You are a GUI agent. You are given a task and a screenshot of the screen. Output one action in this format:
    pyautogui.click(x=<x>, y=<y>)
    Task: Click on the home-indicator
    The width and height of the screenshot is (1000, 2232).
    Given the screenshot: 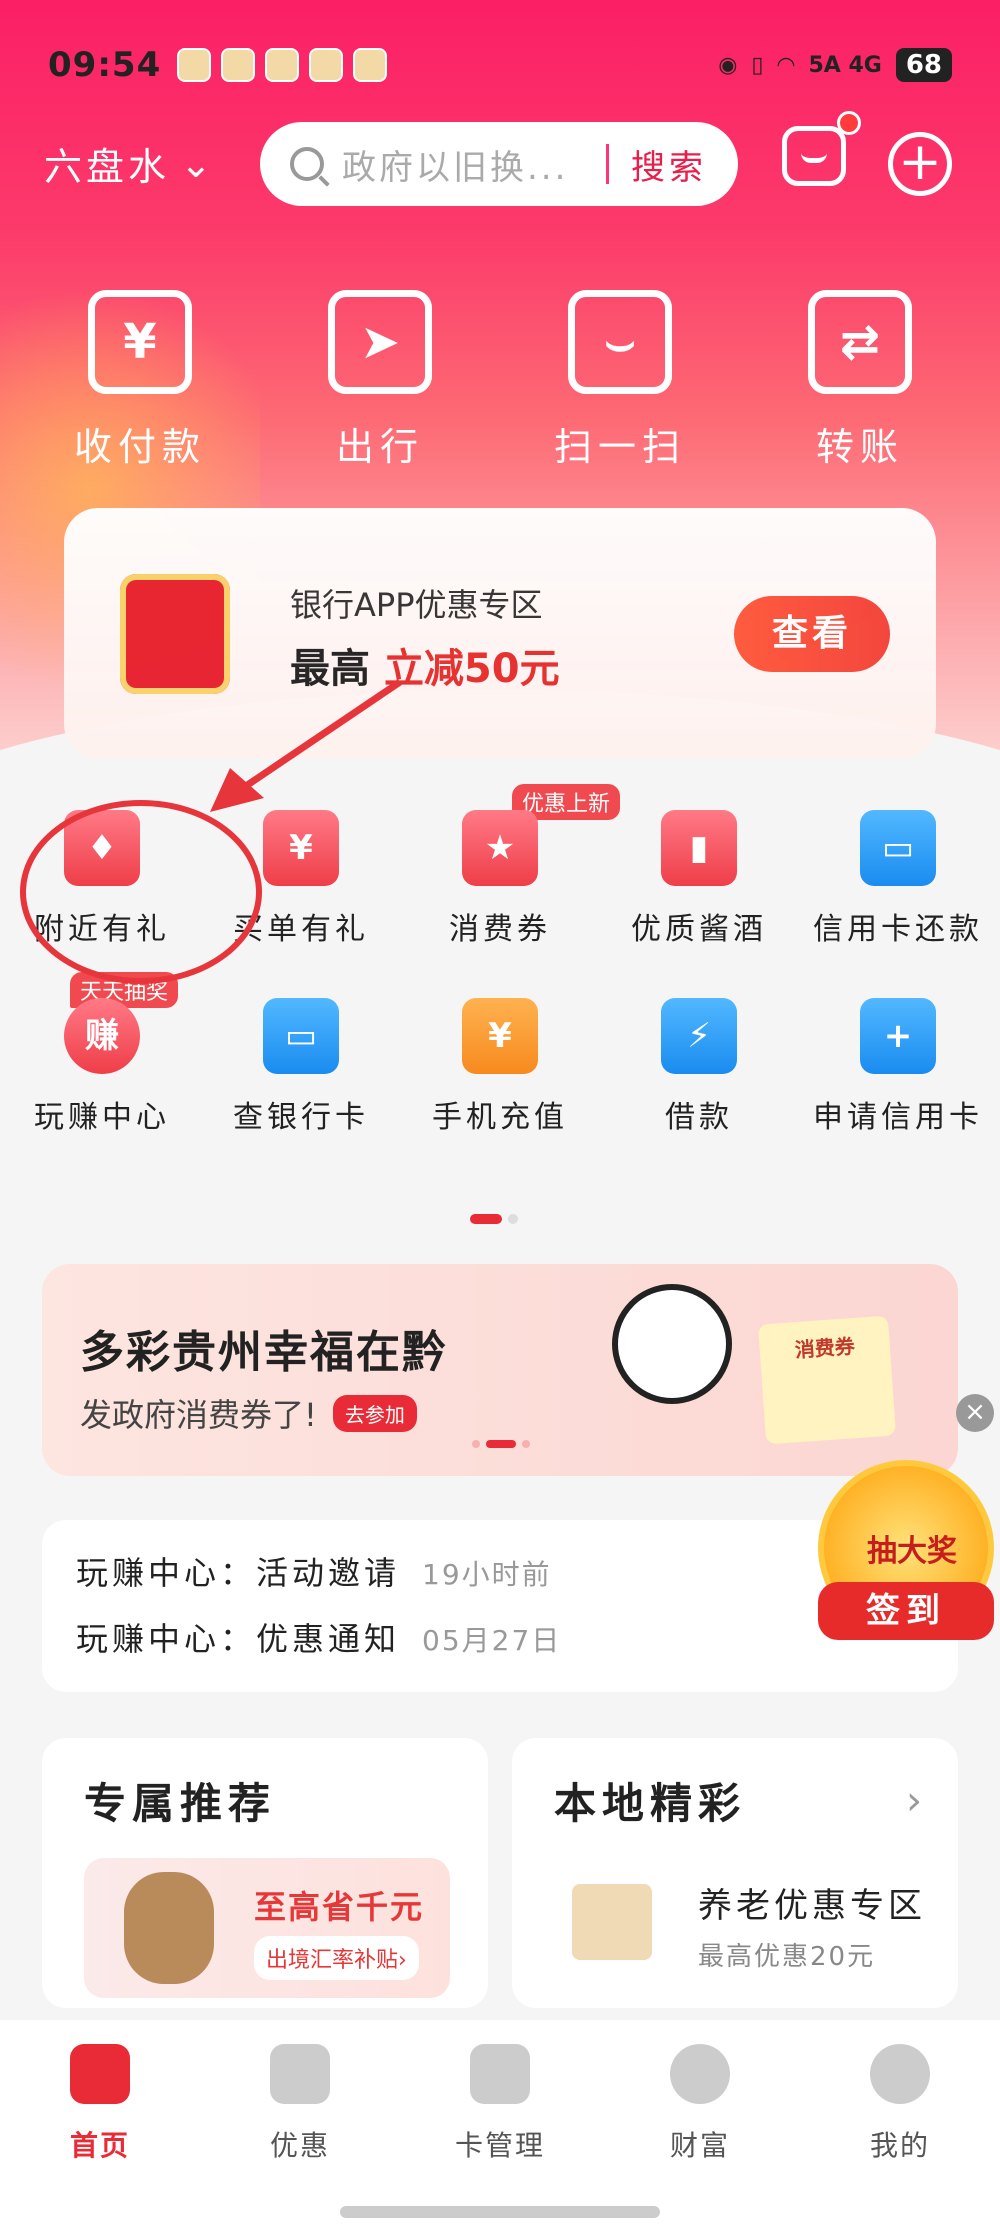 What is the action you would take?
    pyautogui.click(x=500, y=2212)
    